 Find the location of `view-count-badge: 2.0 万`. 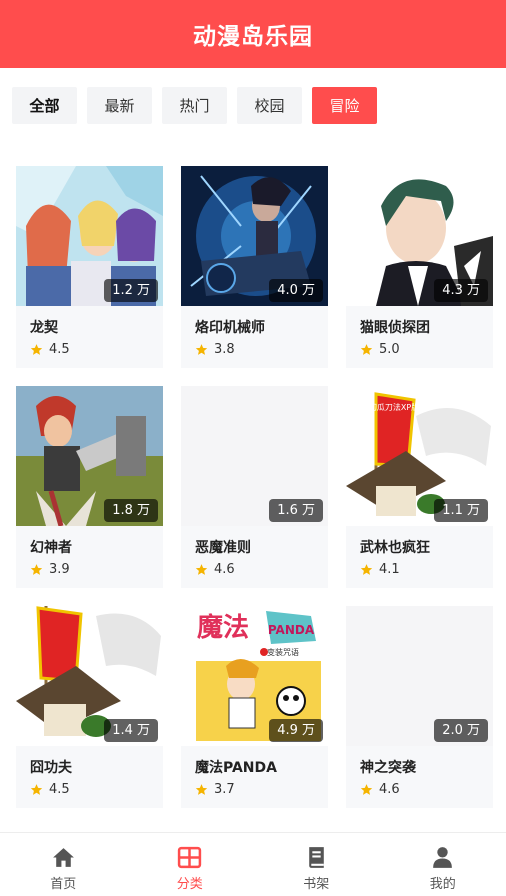

view-count-badge: 2.0 万 is located at coordinates (461, 730).